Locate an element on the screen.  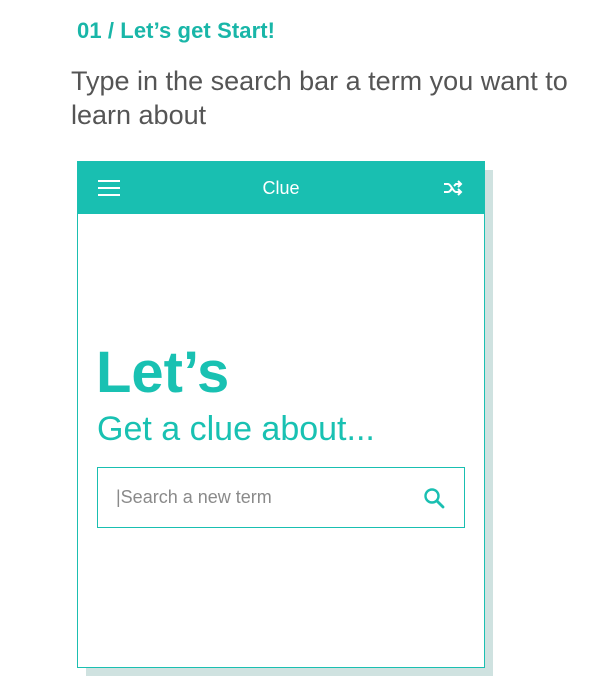
shuffle-icon-graphic is located at coordinates (453, 188).